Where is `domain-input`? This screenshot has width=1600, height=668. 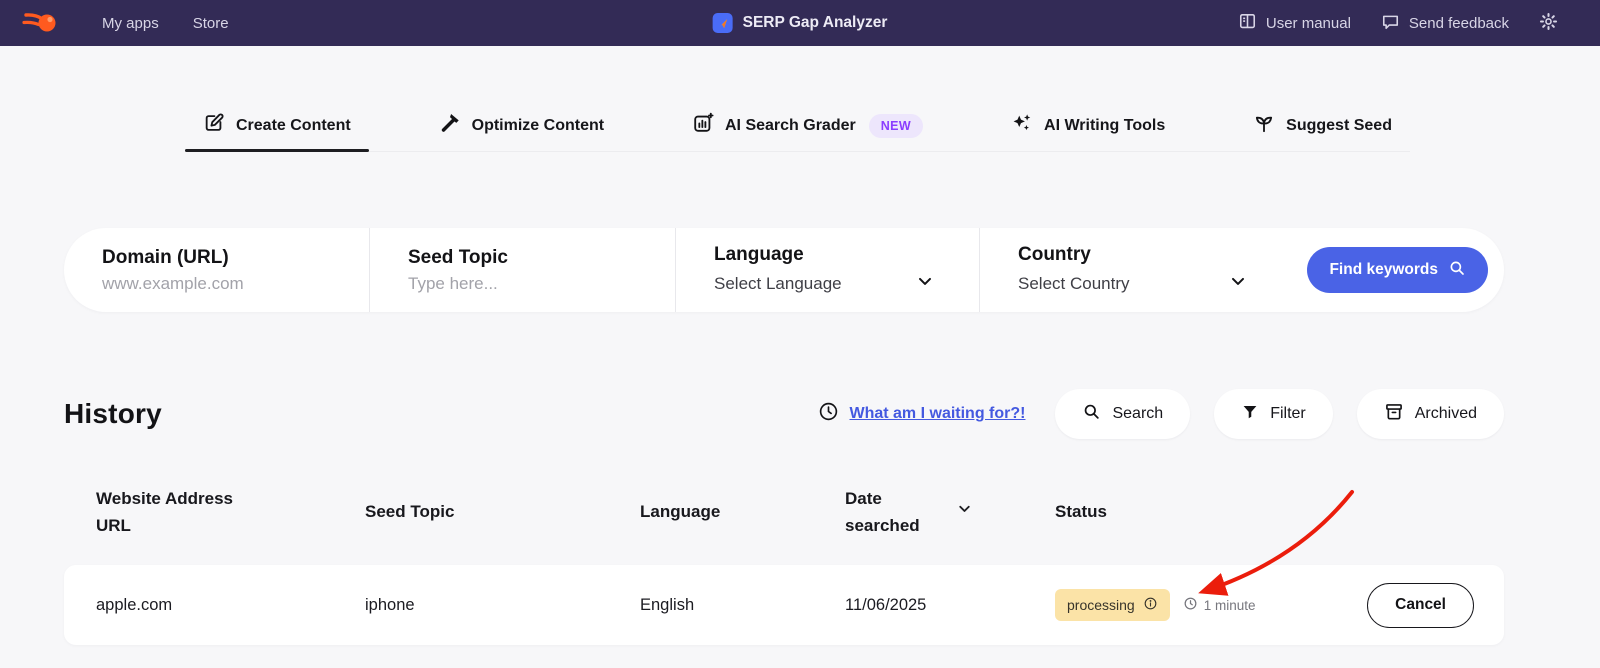 domain-input is located at coordinates (217, 283).